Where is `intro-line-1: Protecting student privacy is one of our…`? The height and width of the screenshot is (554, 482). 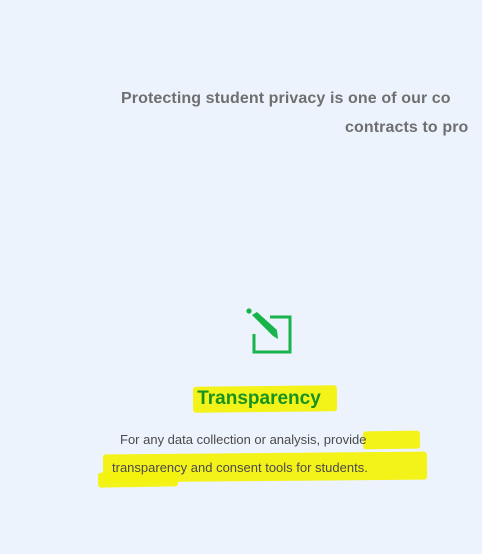
intro-line-1: Protecting student privacy is one of our… is located at coordinates (286, 98).